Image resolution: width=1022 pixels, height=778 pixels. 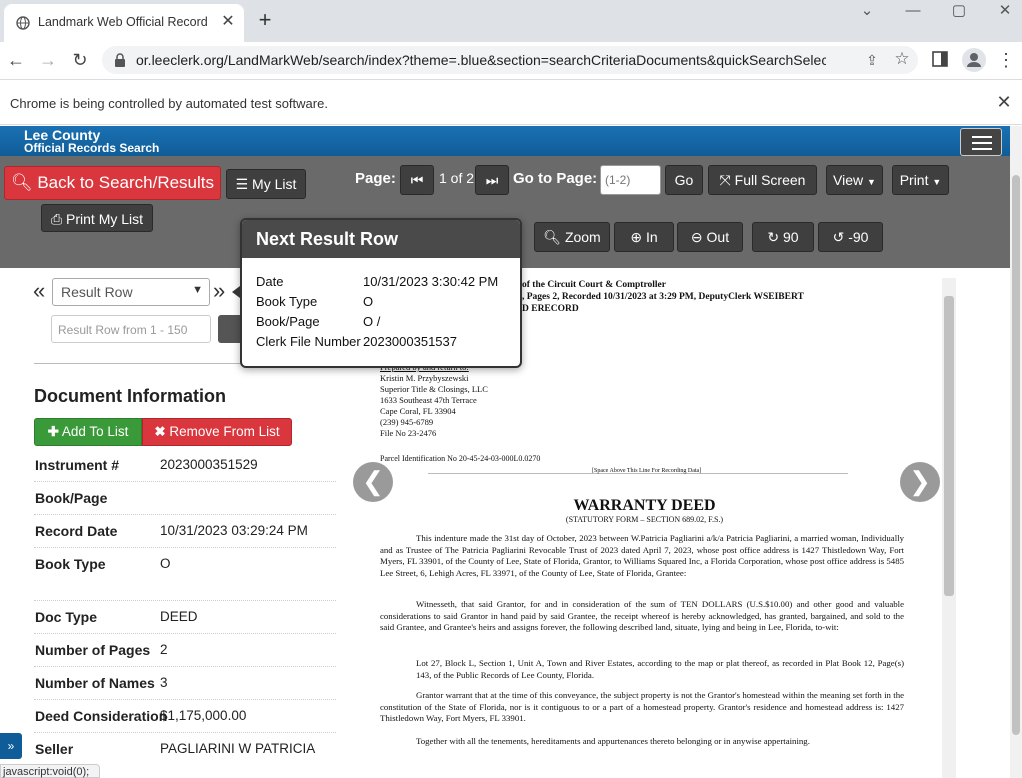 What do you see at coordinates (937, 182) in the screenshot?
I see `caret-down-icon: ▼` at bounding box center [937, 182].